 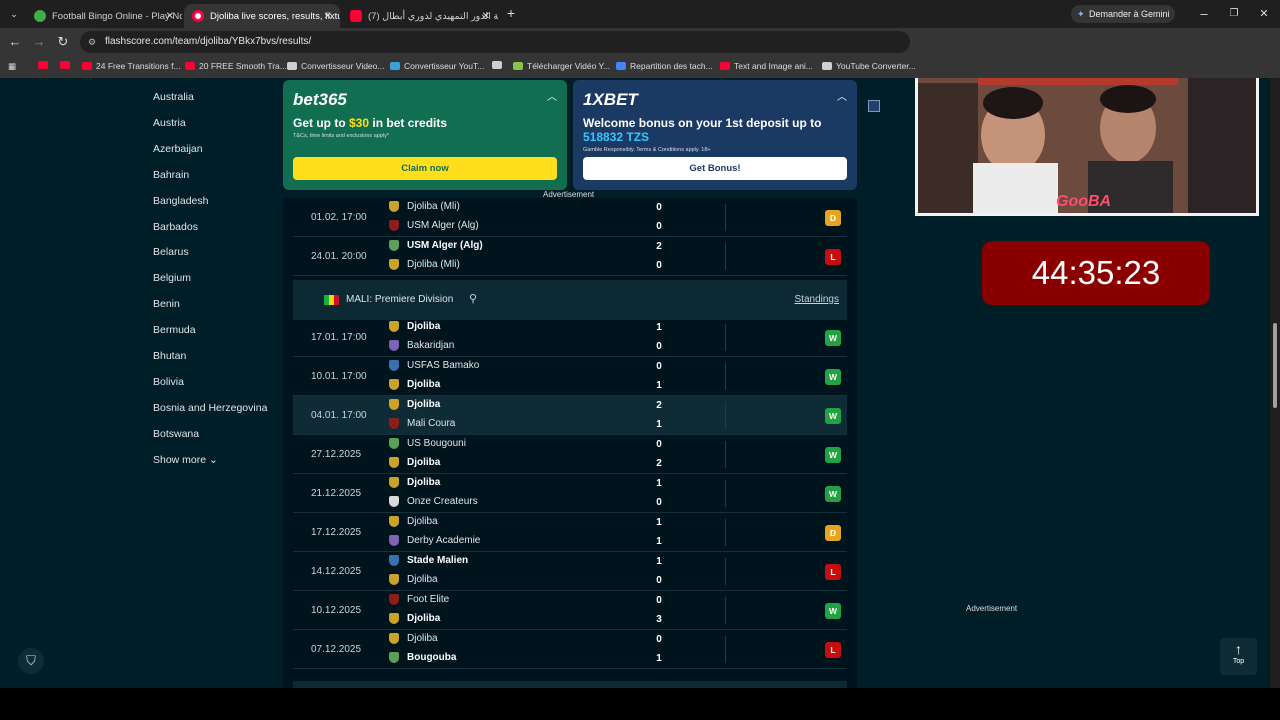 I want to click on get-bonus-button: Get Bonus!, so click(x=715, y=168).